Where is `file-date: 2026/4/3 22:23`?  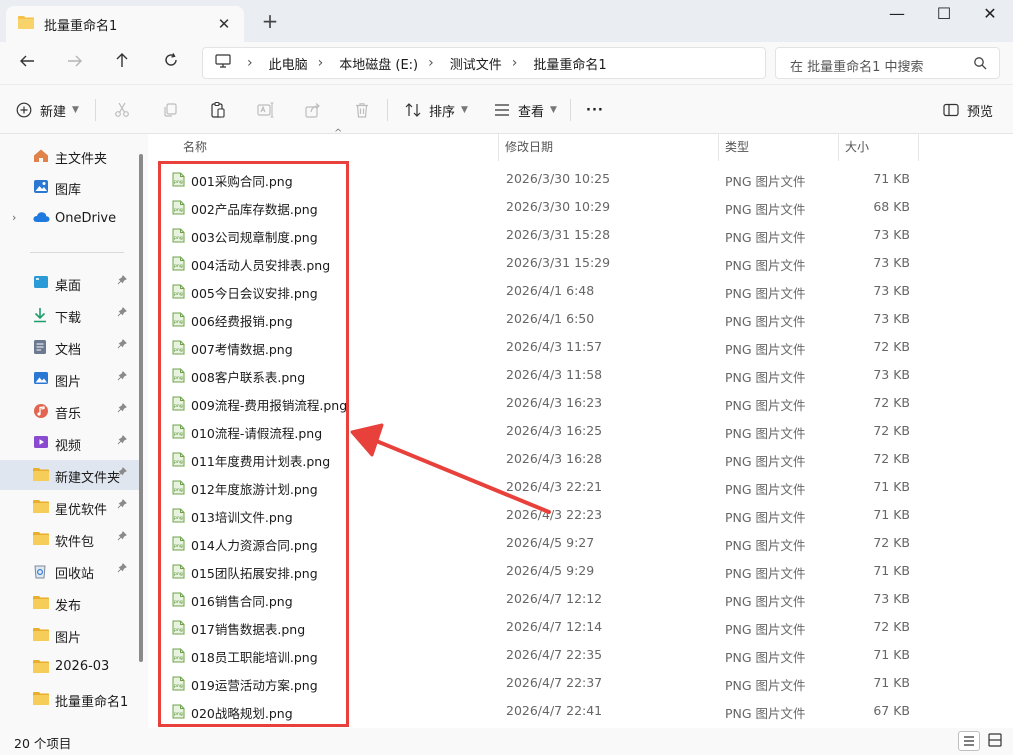 file-date: 2026/4/3 22:23 is located at coordinates (554, 514).